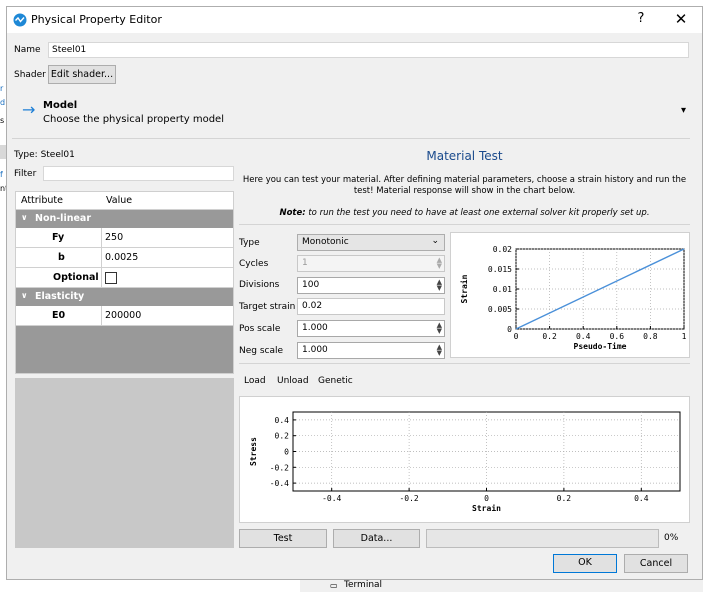 Image resolution: width=703 pixels, height=592 pixels. Describe the element at coordinates (1, 174) in the screenshot. I see `background-text: f` at that location.